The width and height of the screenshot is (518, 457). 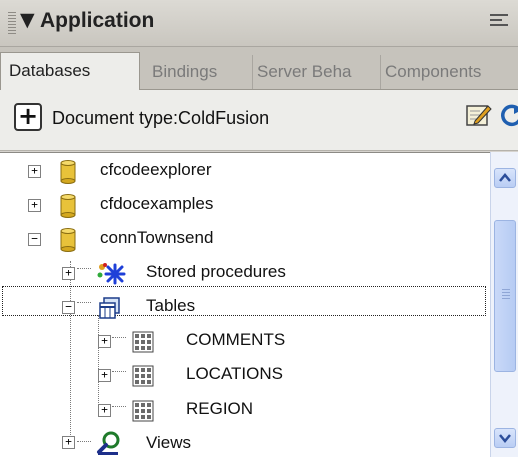 I want to click on tree-item-label: cfcodeexplorer, so click(x=156, y=169).